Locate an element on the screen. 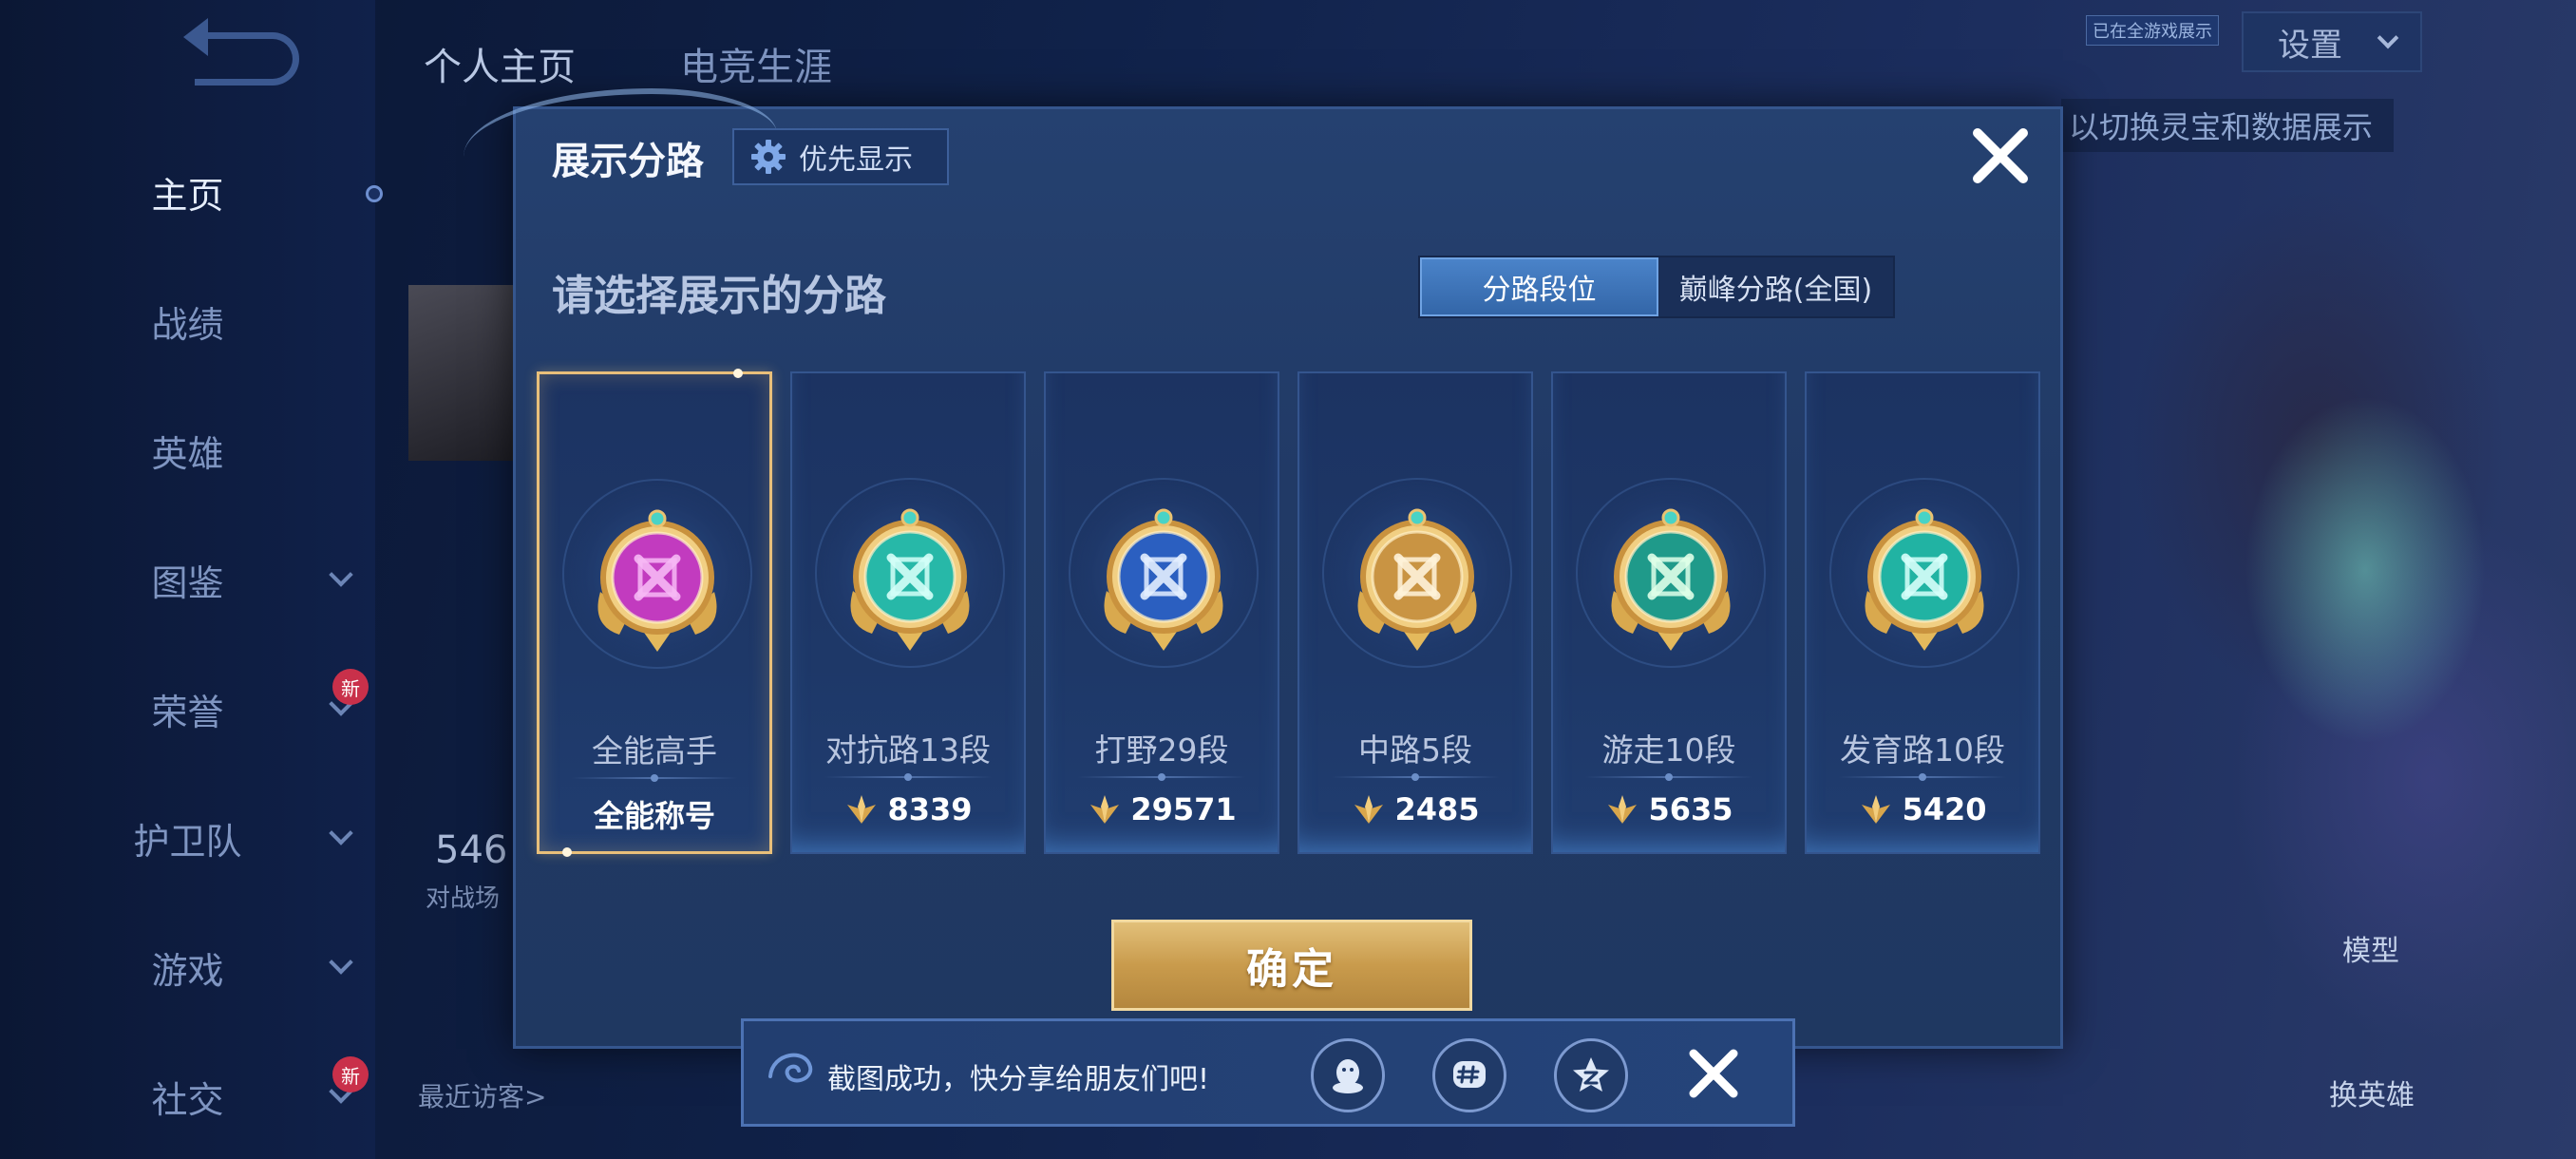  screenshot-toast: 截图成功，快分享给朋友们吧! is located at coordinates (1268, 1072).